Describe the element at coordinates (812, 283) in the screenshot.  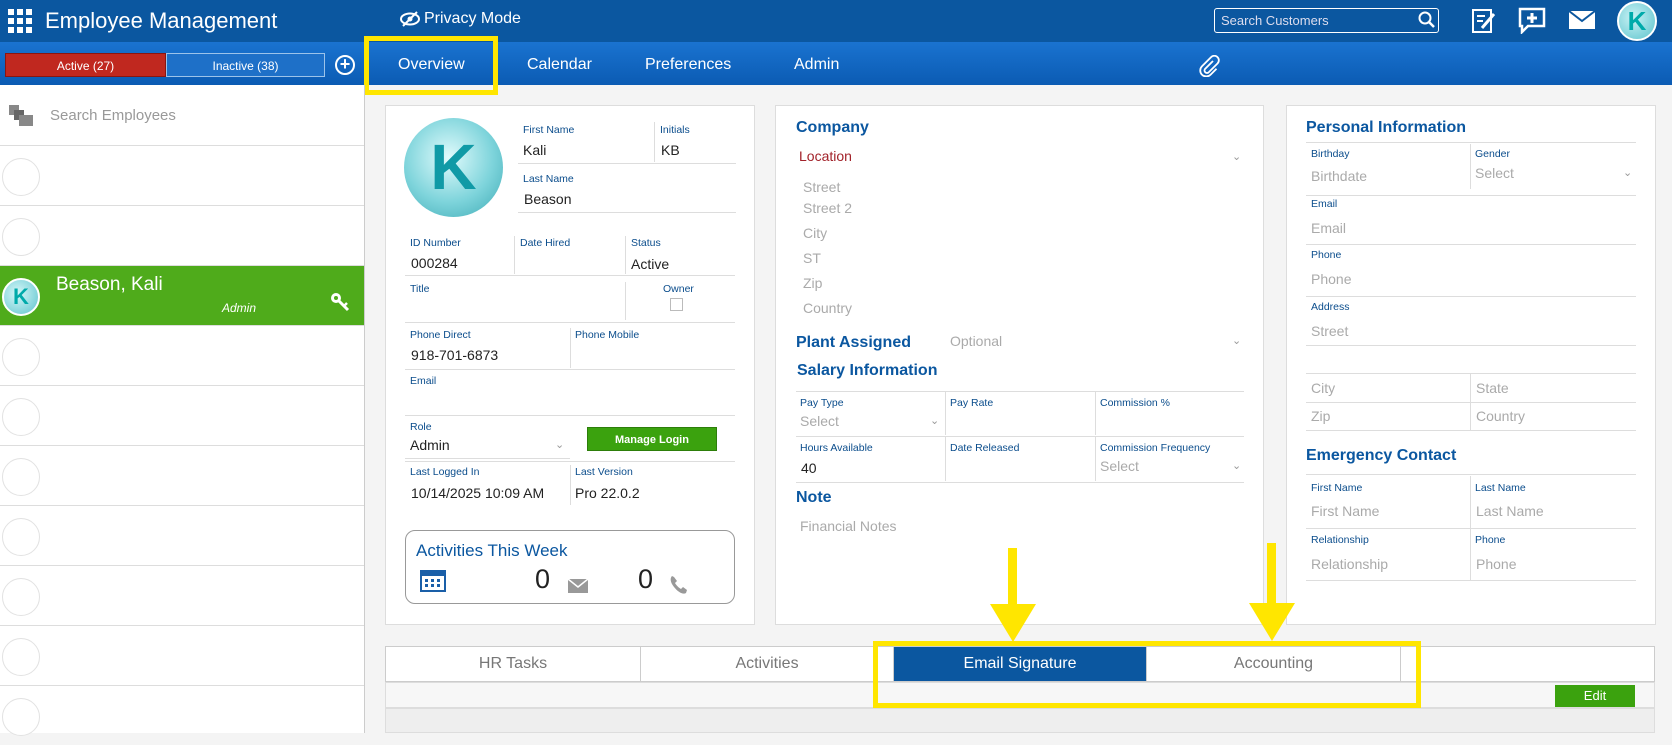
I see `zip-field: Zip` at that location.